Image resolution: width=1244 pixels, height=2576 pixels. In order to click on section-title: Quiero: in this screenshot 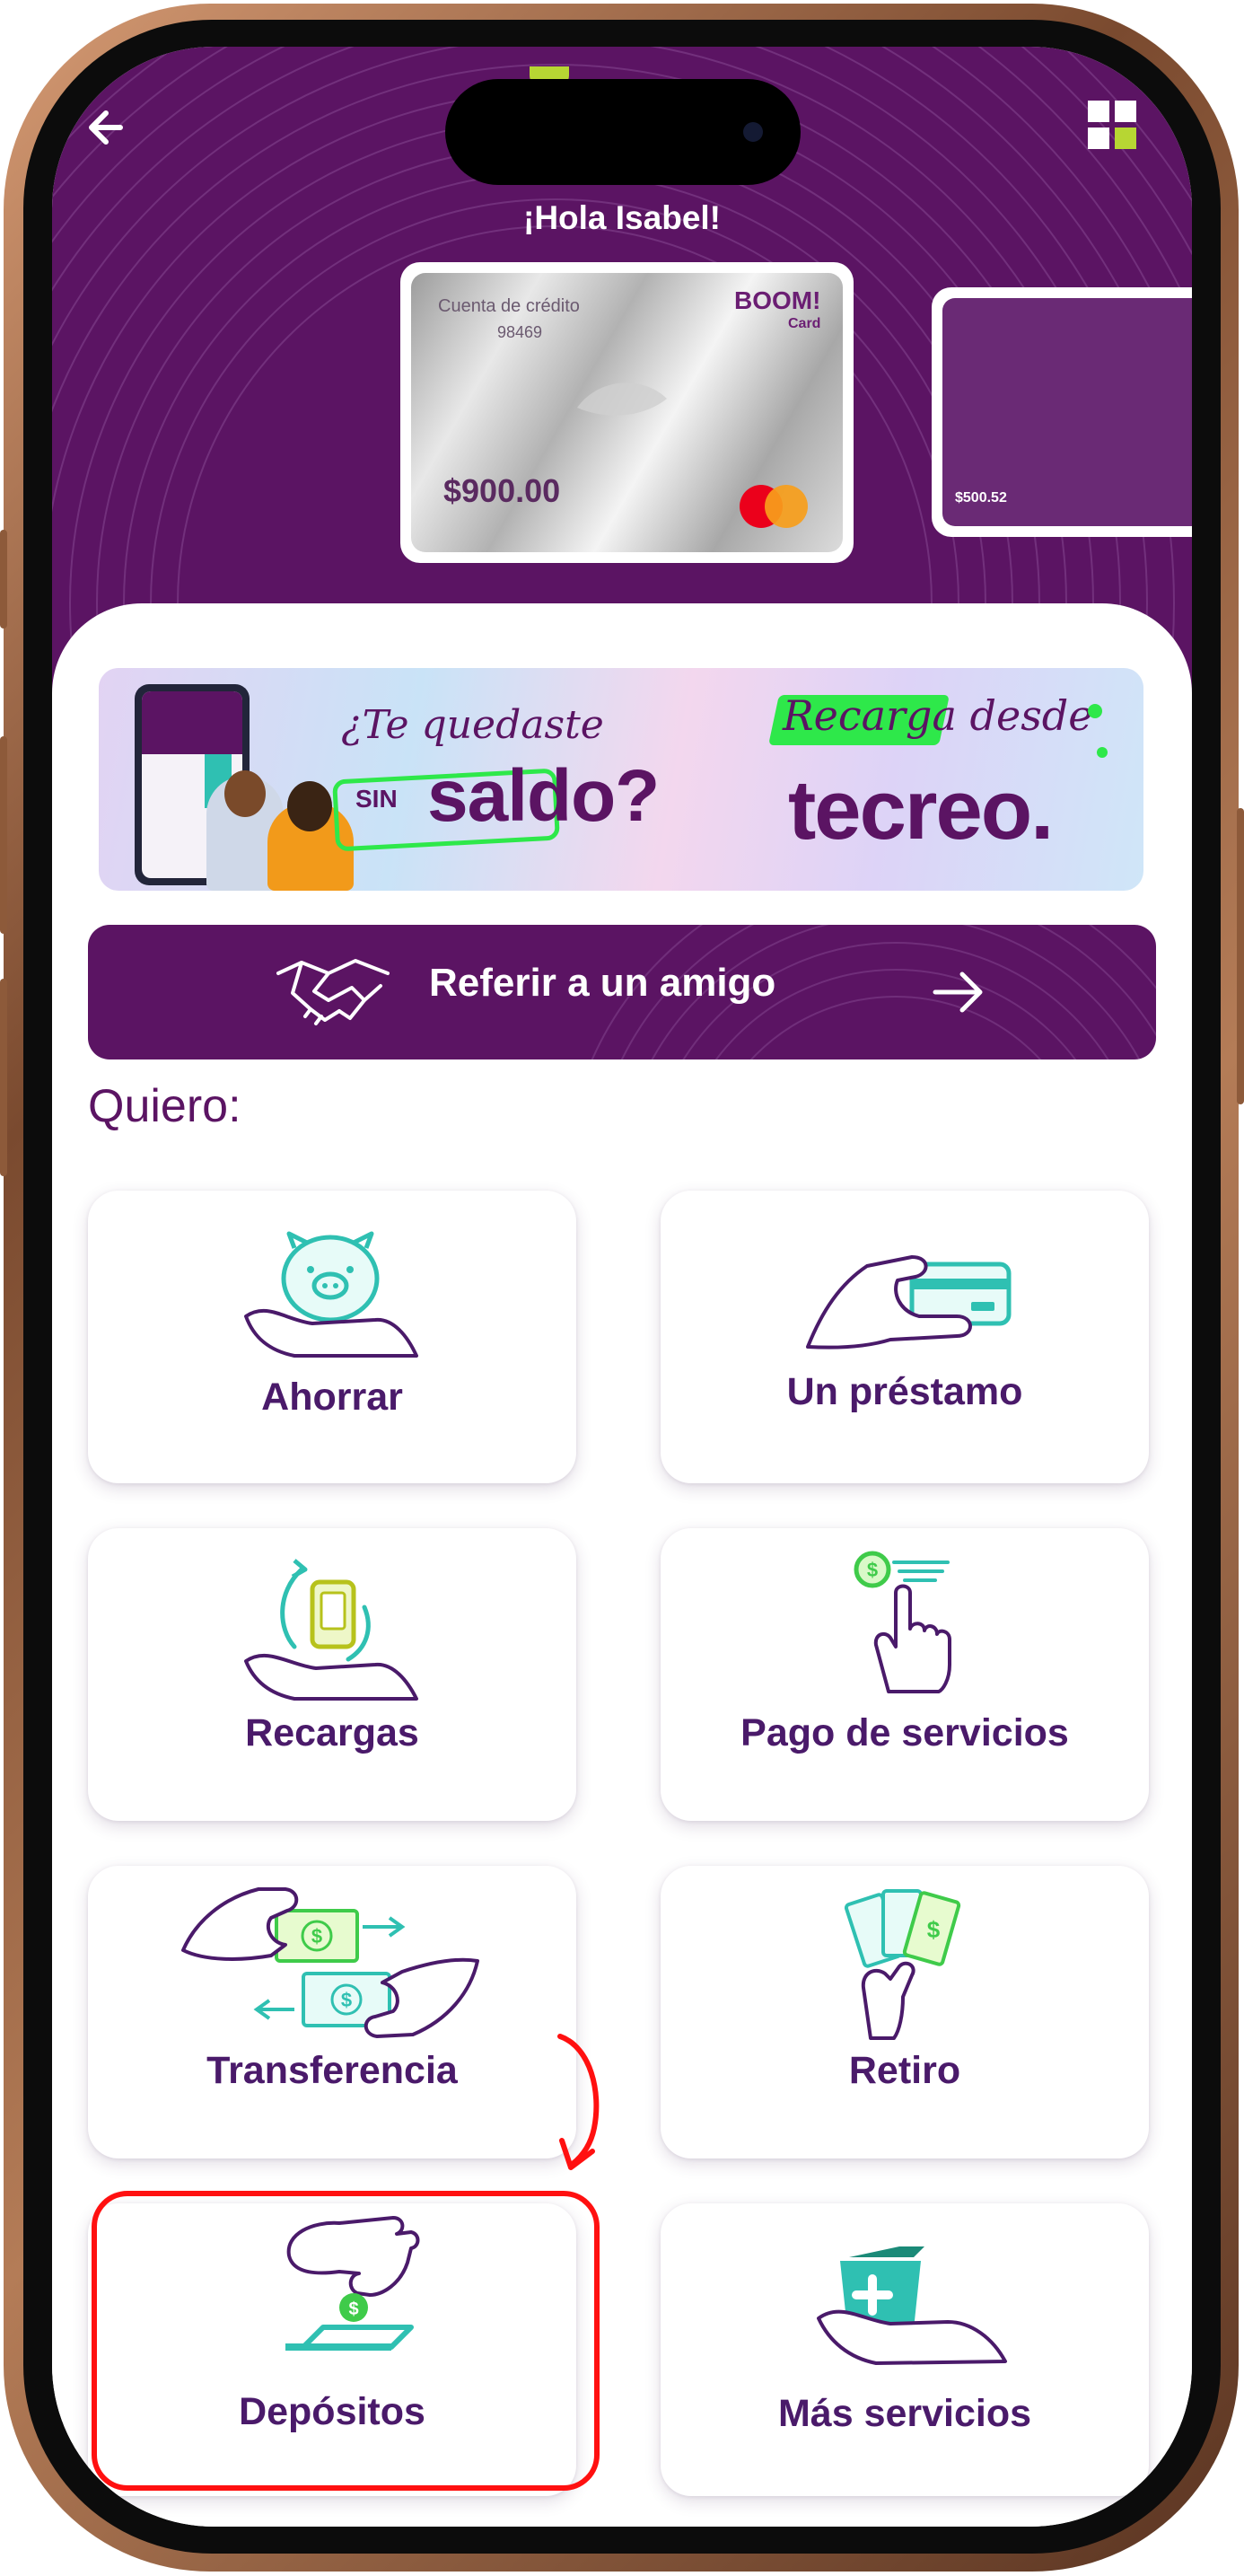, I will do `click(164, 1106)`.